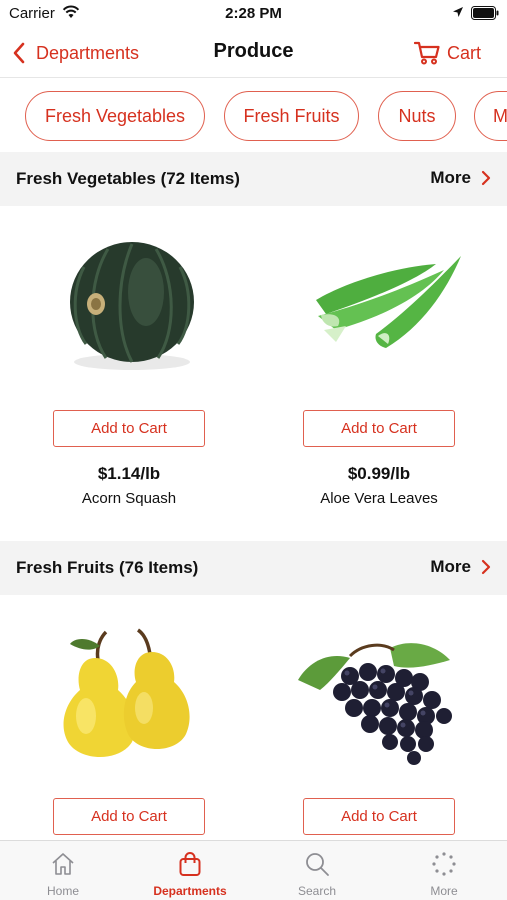 The width and height of the screenshot is (507, 900). I want to click on chip-fresh-vegetables: Fresh Vegetables, so click(115, 116).